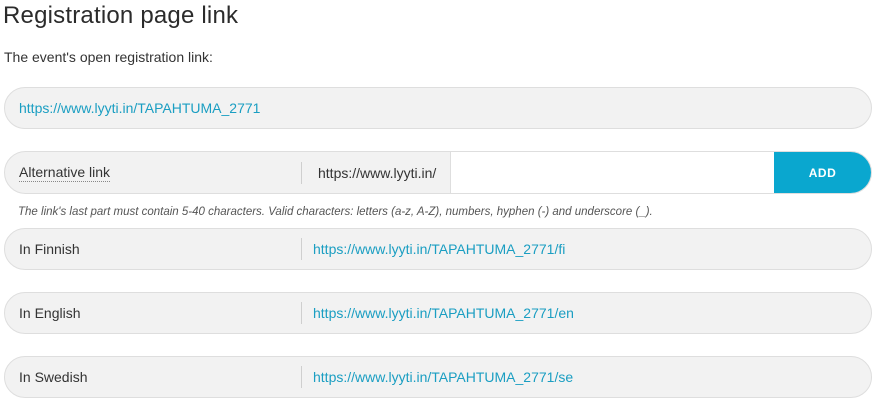  Describe the element at coordinates (50, 313) in the screenshot. I see `language-label: In English` at that location.